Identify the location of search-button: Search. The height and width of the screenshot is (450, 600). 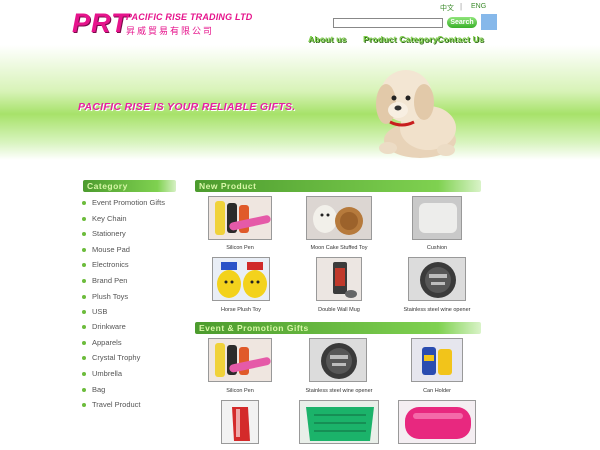
(462, 22).